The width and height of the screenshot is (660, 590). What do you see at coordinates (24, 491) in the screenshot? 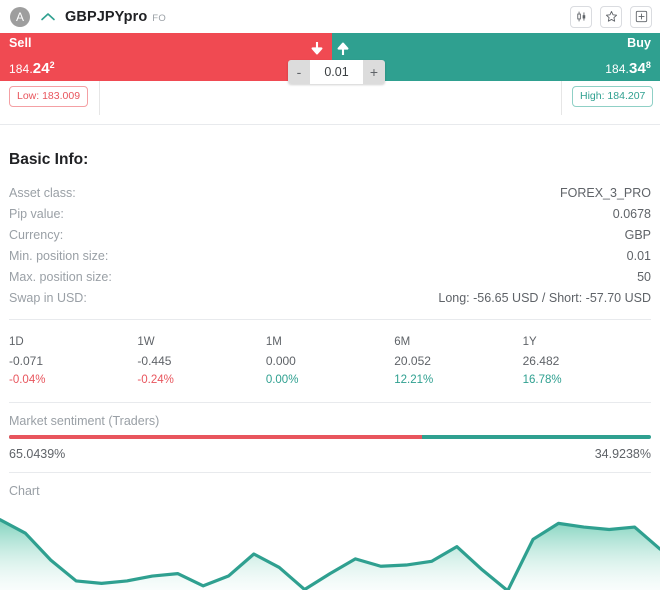
I see `chart-title: Chart` at bounding box center [24, 491].